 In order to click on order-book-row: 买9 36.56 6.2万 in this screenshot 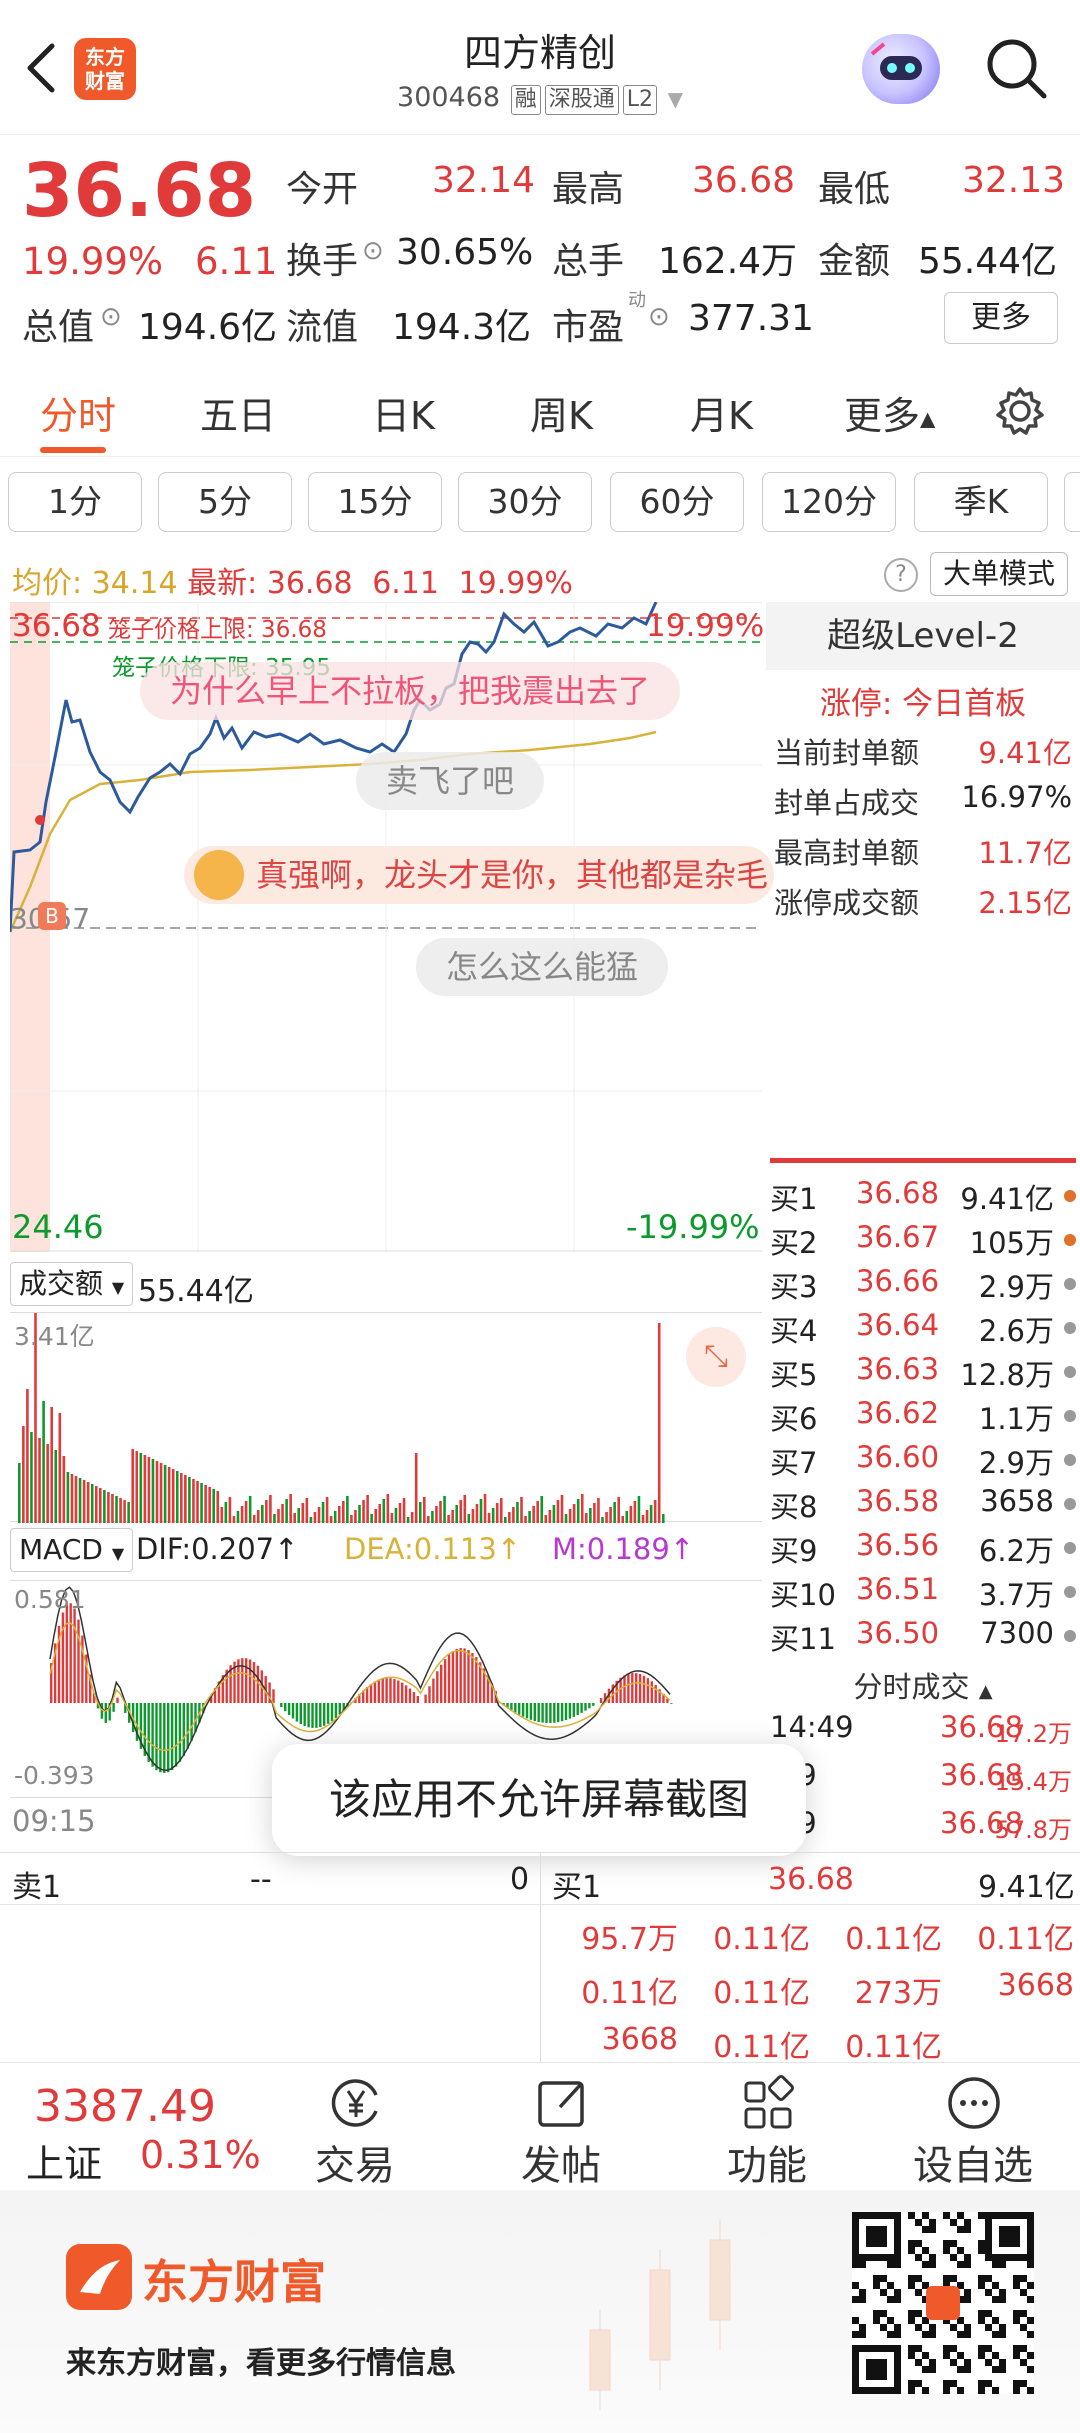, I will do `click(925, 1550)`.